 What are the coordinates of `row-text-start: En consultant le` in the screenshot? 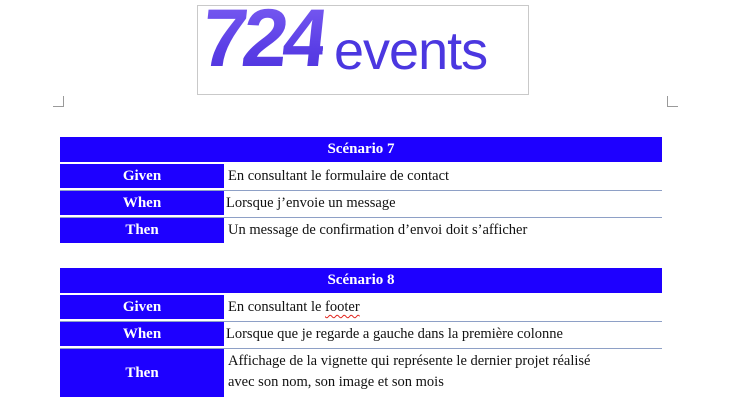 It's located at (277, 307).